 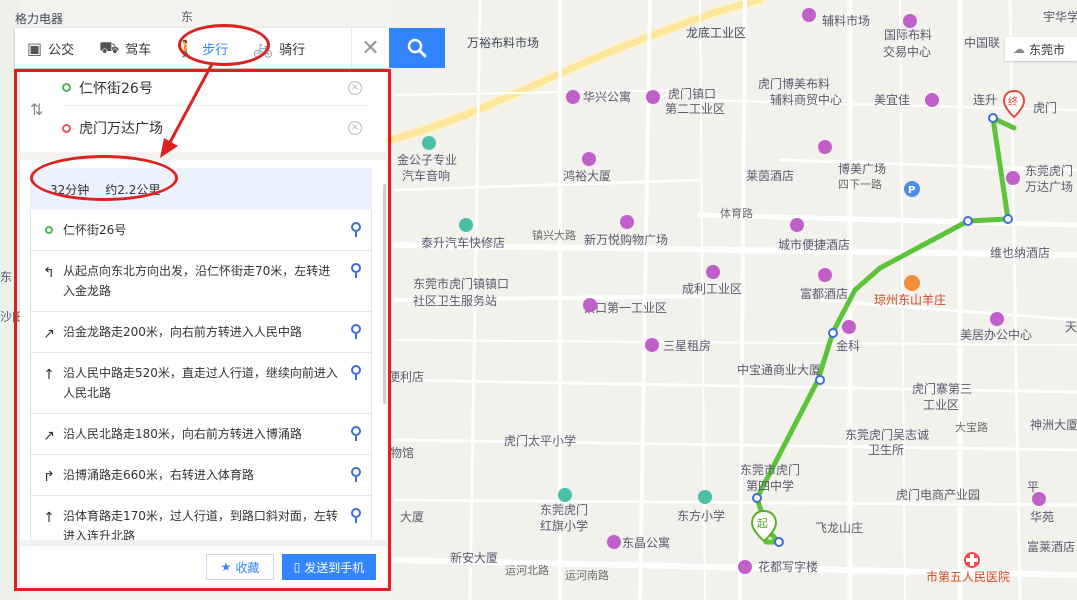 I want to click on step-text: 沿体育路走170米，过人行道，到路口斜对面，左转进入连升北路, so click(x=200, y=524).